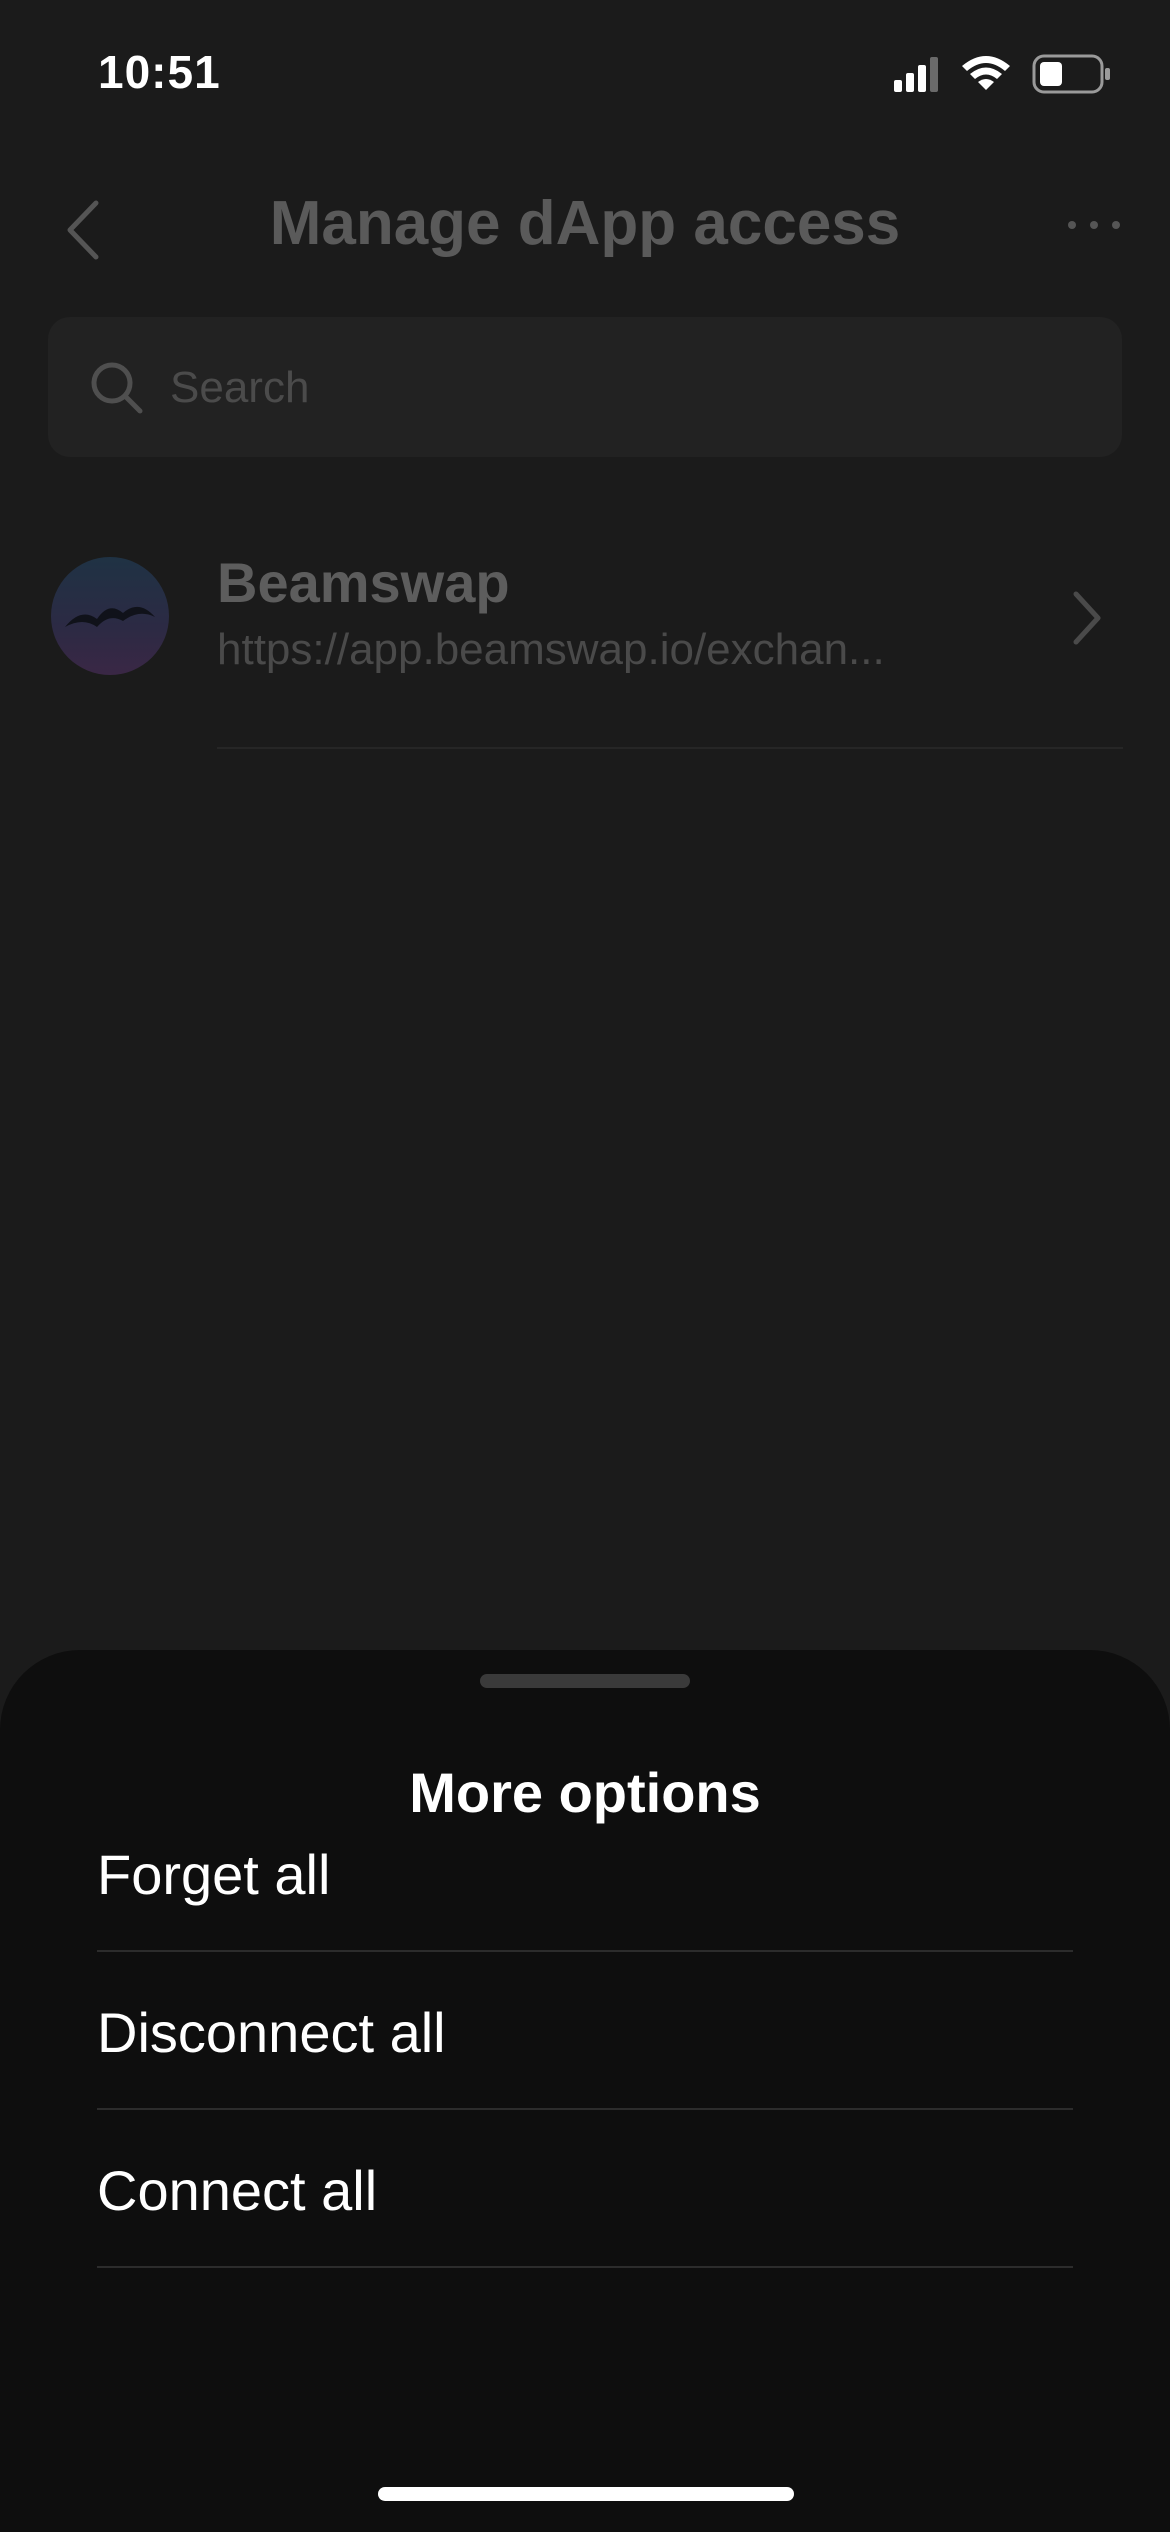  I want to click on dapp-name: Beamswap, so click(363, 582).